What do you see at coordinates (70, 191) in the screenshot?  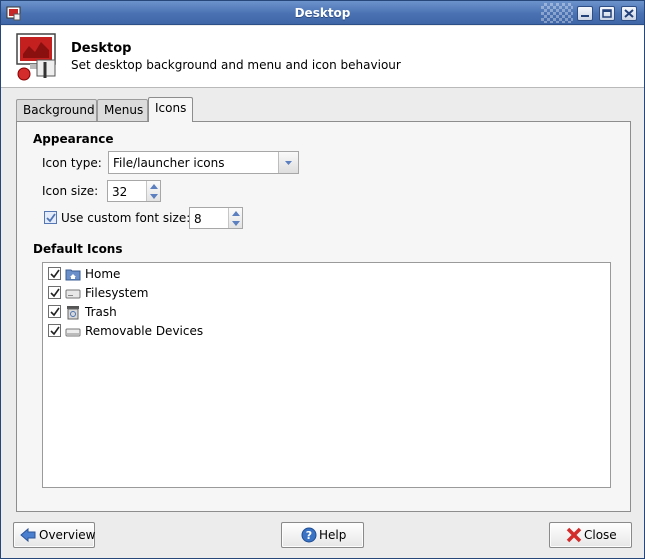 I see `icon-size-label: Icon size:` at bounding box center [70, 191].